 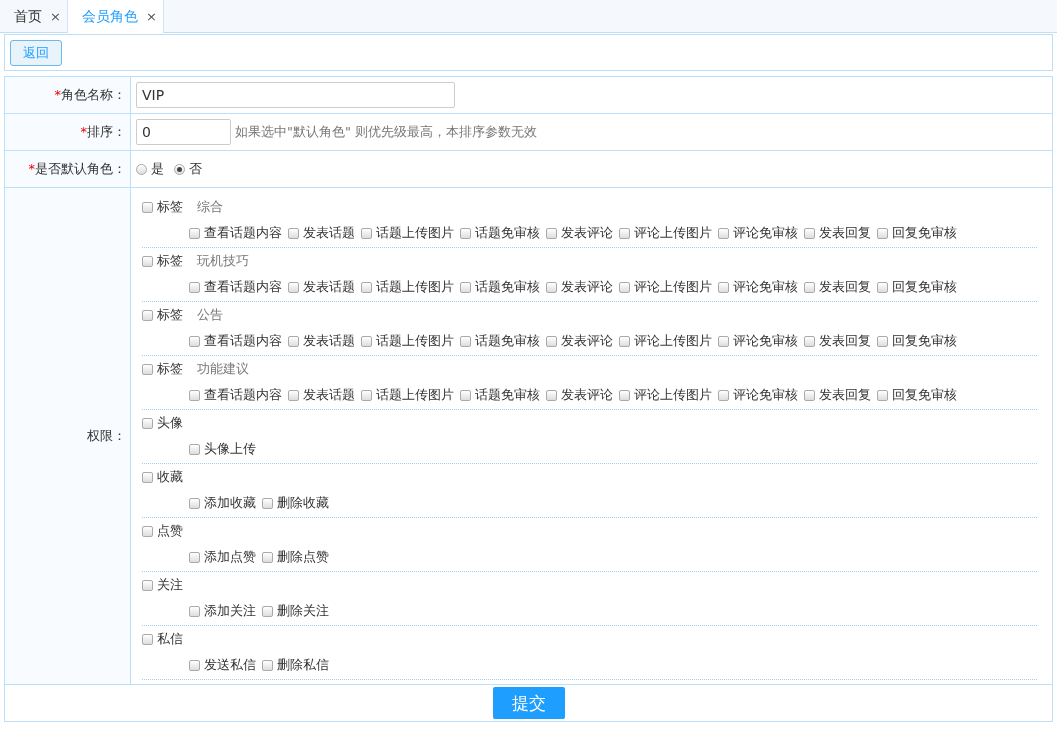 What do you see at coordinates (222, 449) in the screenshot?
I see `checkbox: 头像上传` at bounding box center [222, 449].